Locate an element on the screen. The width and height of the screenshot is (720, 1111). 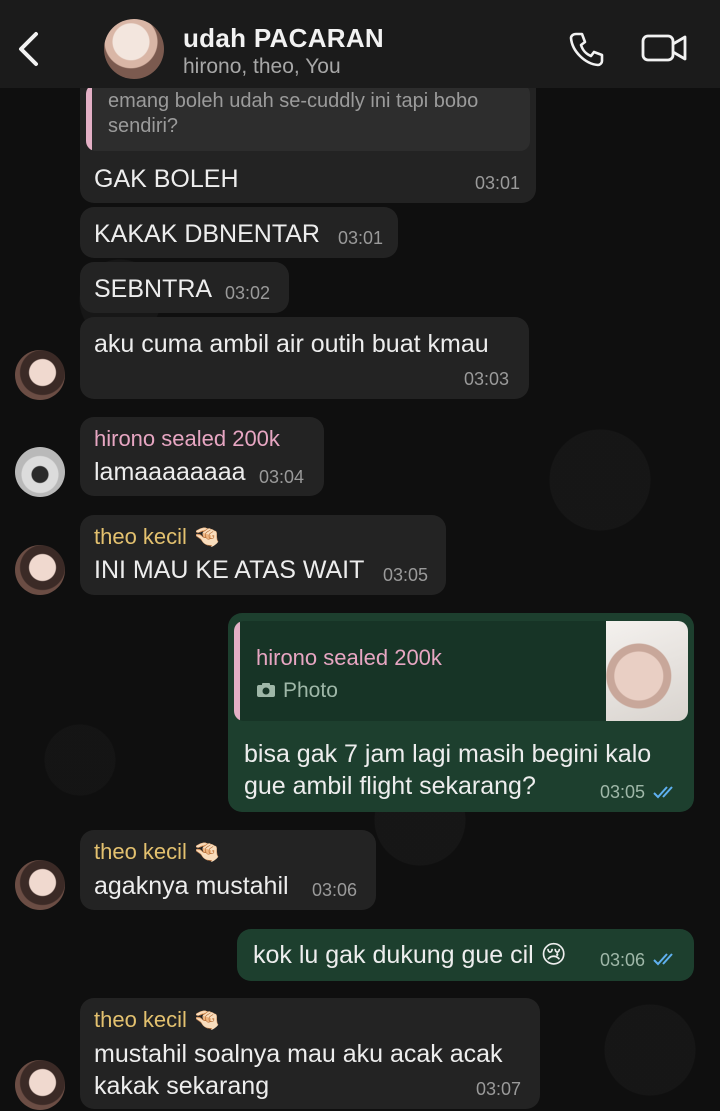
message-bubble-incoming: aku cuma ambil air outih buat kmau 03:03 is located at coordinates (304, 358).